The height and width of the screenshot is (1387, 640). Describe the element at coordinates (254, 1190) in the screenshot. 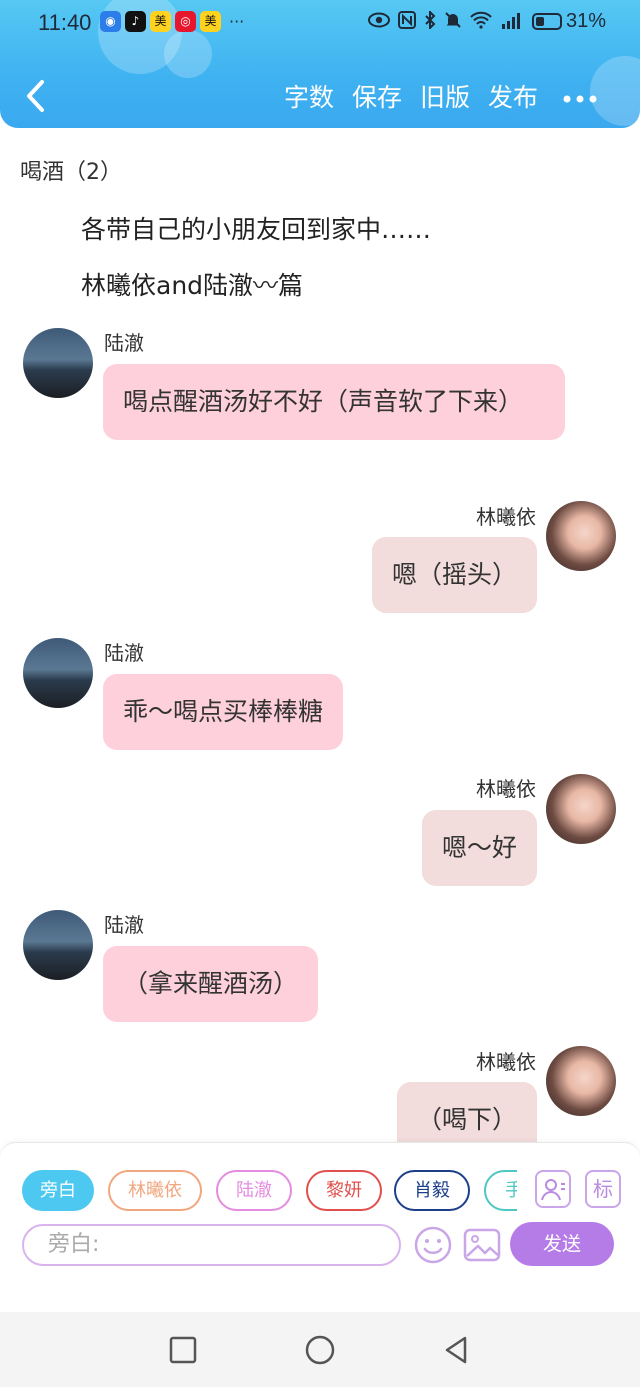

I see `role-tab: 陆澈` at that location.